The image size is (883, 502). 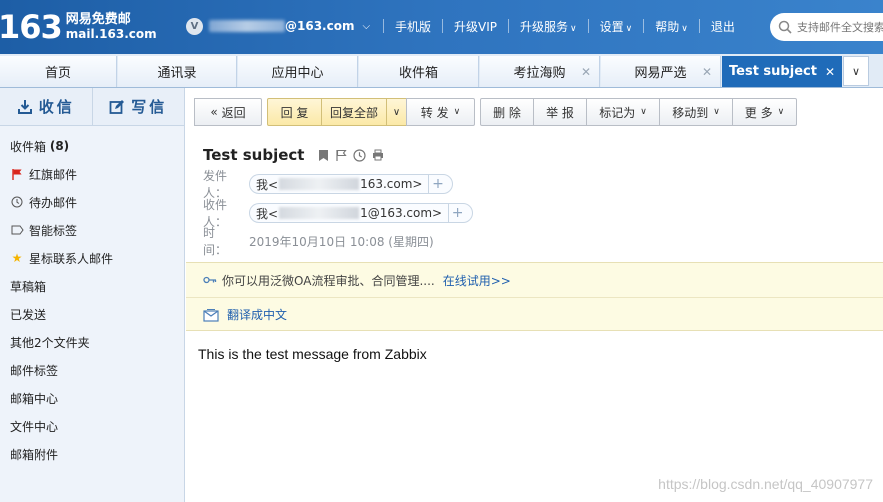 I want to click on from-row: 发件人： 我< 163.com> +, so click(x=328, y=184).